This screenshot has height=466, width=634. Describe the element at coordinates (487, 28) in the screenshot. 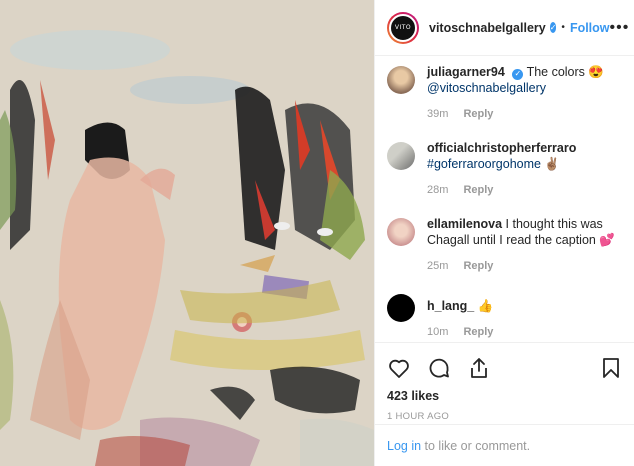

I see `header-username: vitoschnabelgallery` at that location.